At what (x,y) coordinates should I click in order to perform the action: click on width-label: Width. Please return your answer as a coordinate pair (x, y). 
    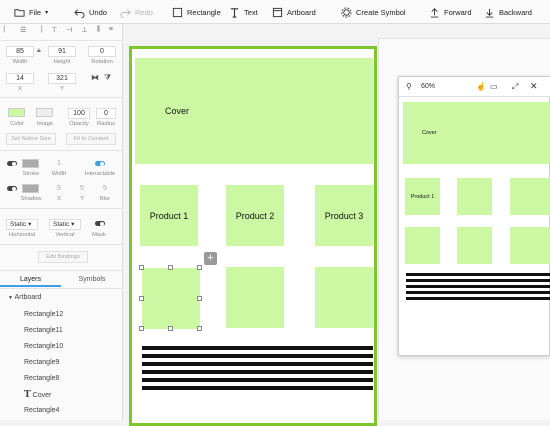
    Looking at the image, I should click on (20, 62).